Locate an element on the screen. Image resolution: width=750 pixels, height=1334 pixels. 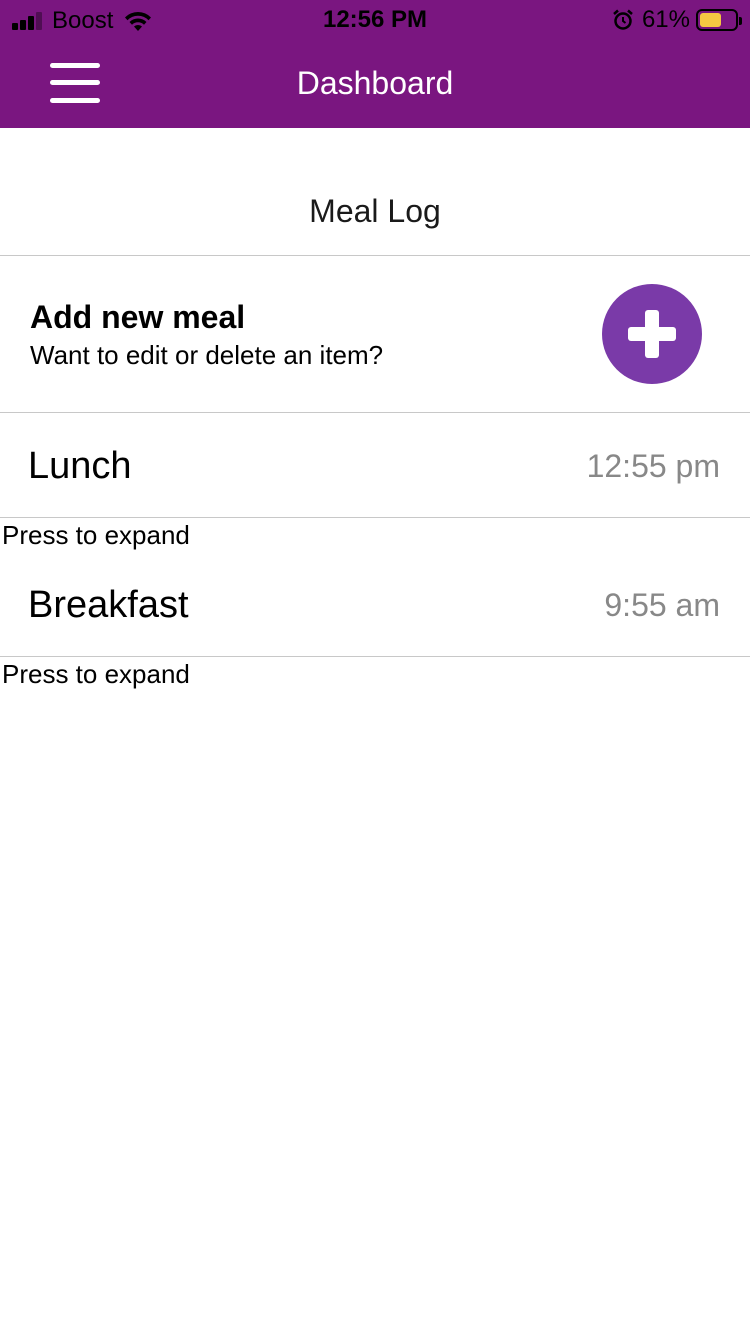
app-header: Dashboard is located at coordinates (375, 84).